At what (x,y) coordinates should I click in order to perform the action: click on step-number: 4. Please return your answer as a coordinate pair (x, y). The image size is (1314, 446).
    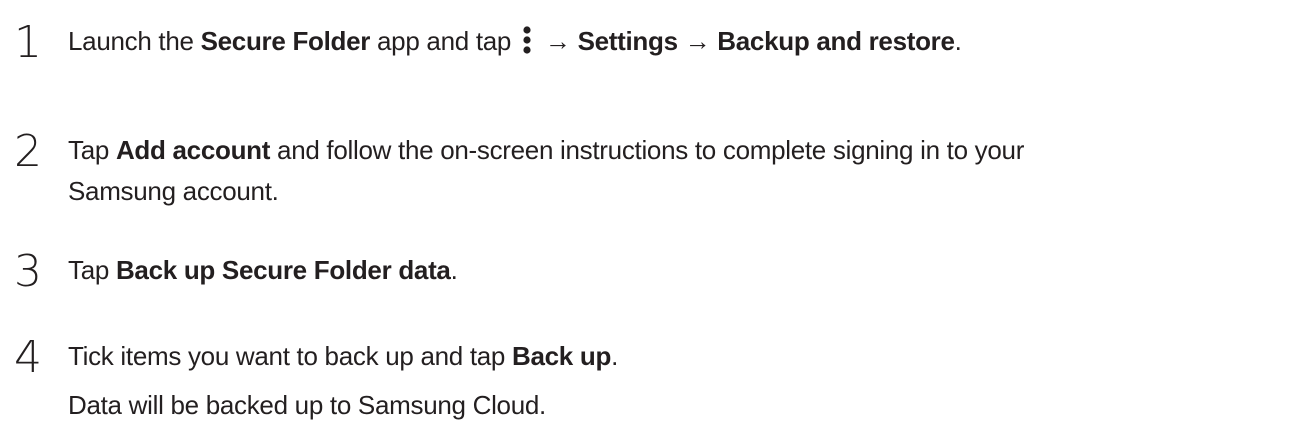
    Looking at the image, I should click on (28, 357).